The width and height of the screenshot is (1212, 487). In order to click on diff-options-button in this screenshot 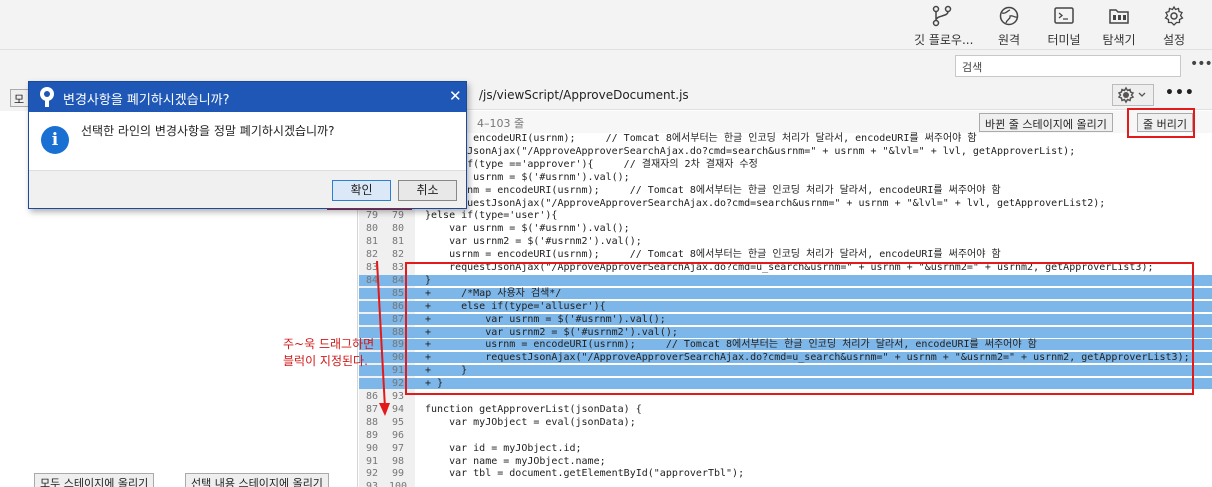, I will do `click(1133, 95)`.